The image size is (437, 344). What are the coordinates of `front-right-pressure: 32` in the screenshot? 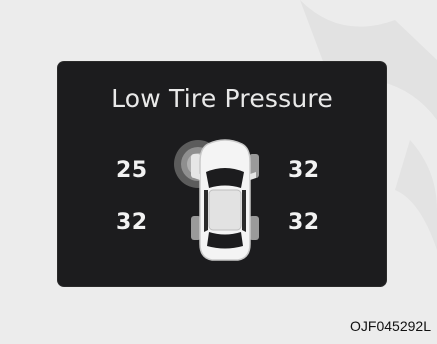 It's located at (304, 170).